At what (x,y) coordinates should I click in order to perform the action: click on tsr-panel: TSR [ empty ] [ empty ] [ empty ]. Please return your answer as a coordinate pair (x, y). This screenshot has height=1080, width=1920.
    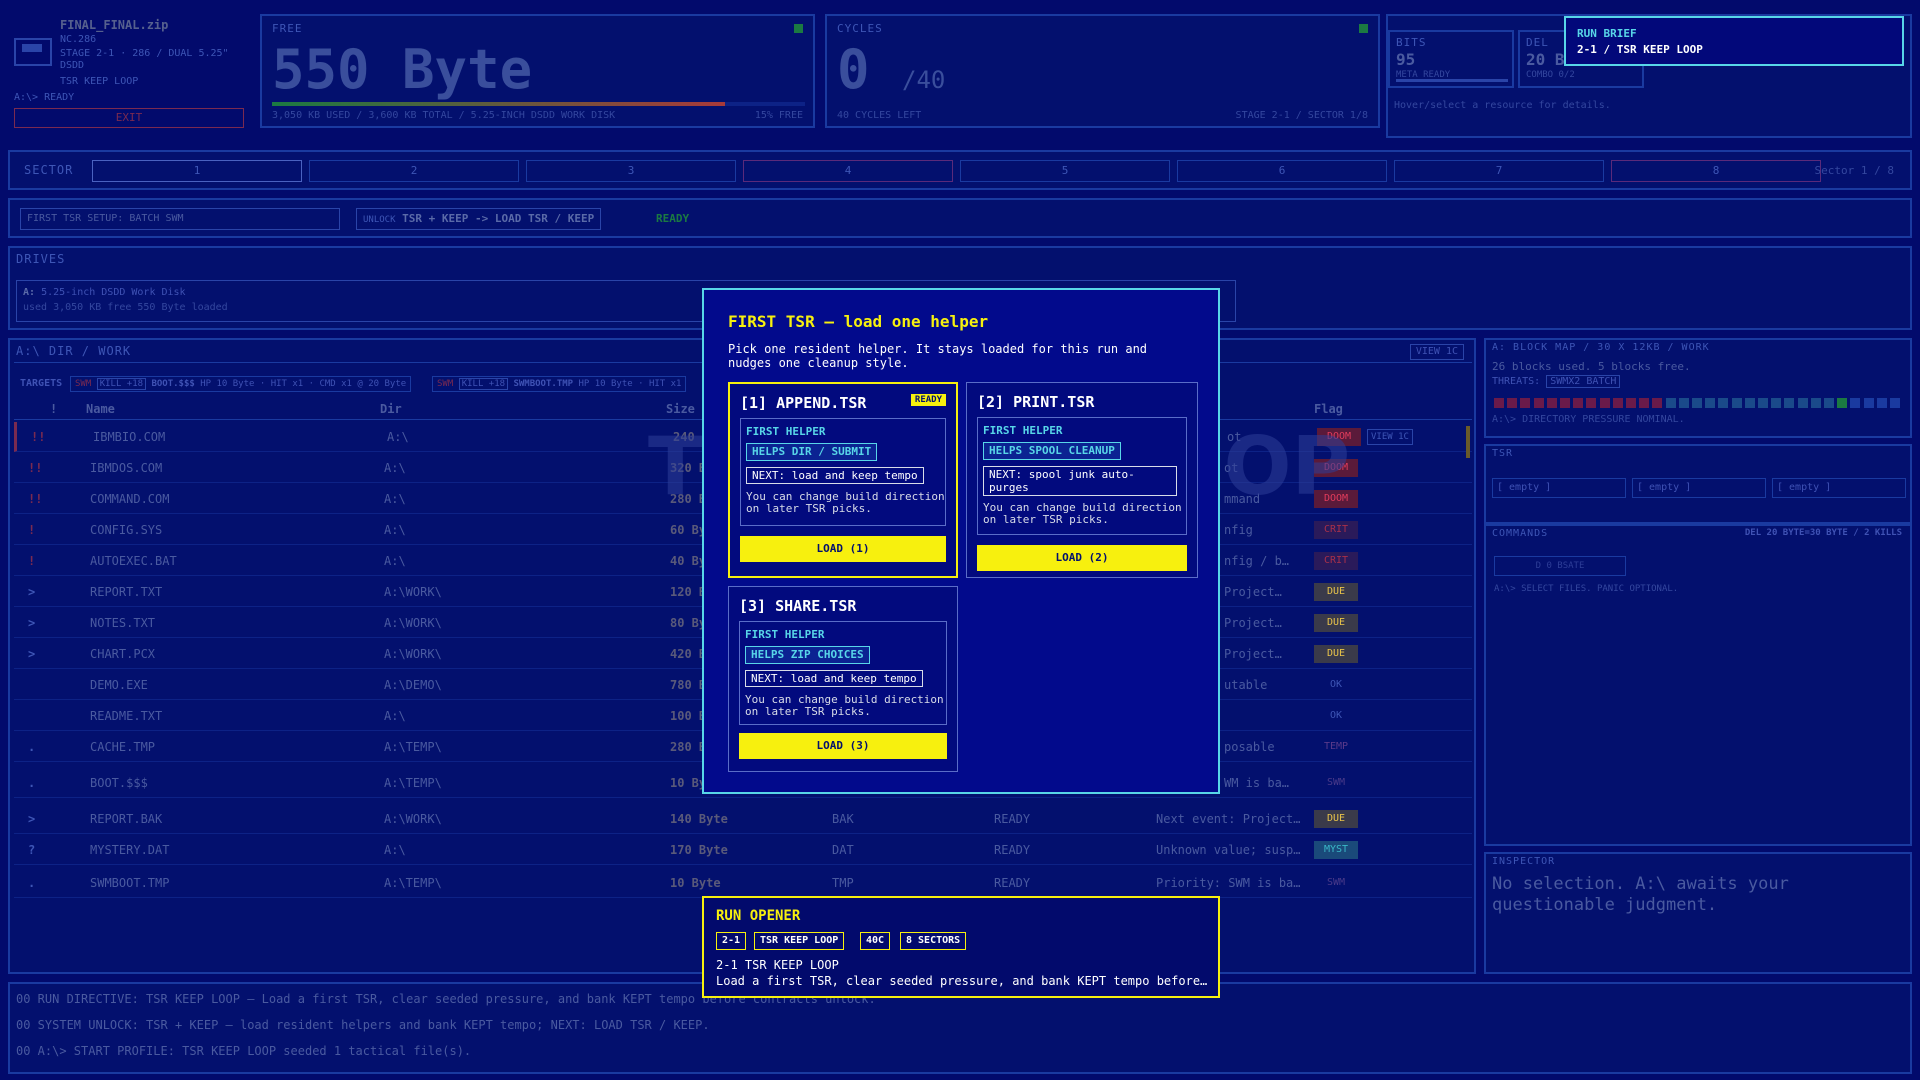
    Looking at the image, I should click on (1698, 484).